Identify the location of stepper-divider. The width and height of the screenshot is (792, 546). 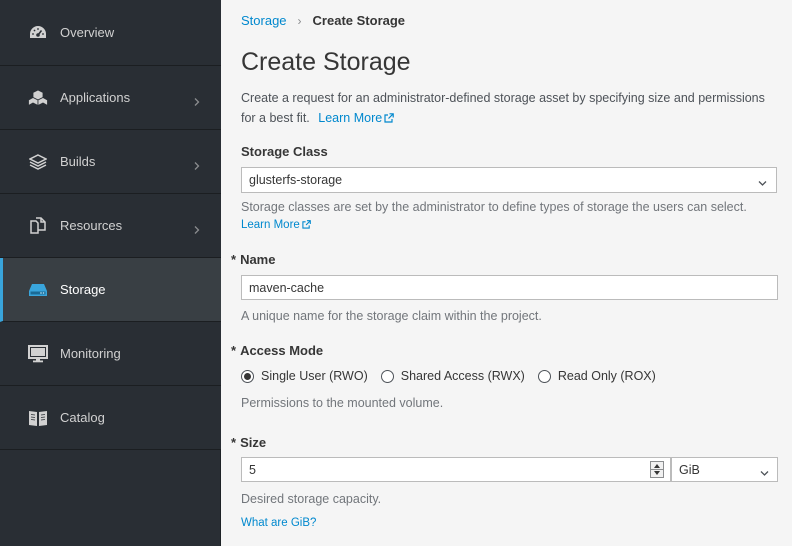
(657, 469).